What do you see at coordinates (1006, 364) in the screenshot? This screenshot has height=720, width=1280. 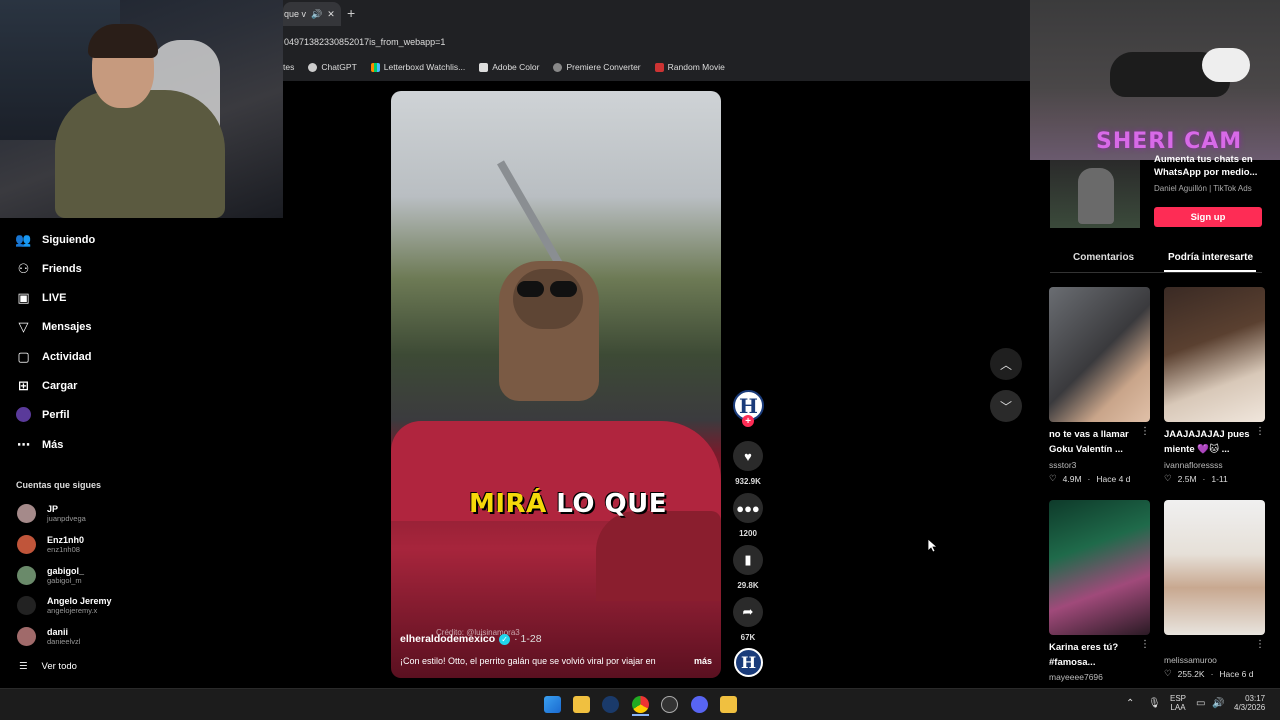 I see `previous-video-button: ︿` at bounding box center [1006, 364].